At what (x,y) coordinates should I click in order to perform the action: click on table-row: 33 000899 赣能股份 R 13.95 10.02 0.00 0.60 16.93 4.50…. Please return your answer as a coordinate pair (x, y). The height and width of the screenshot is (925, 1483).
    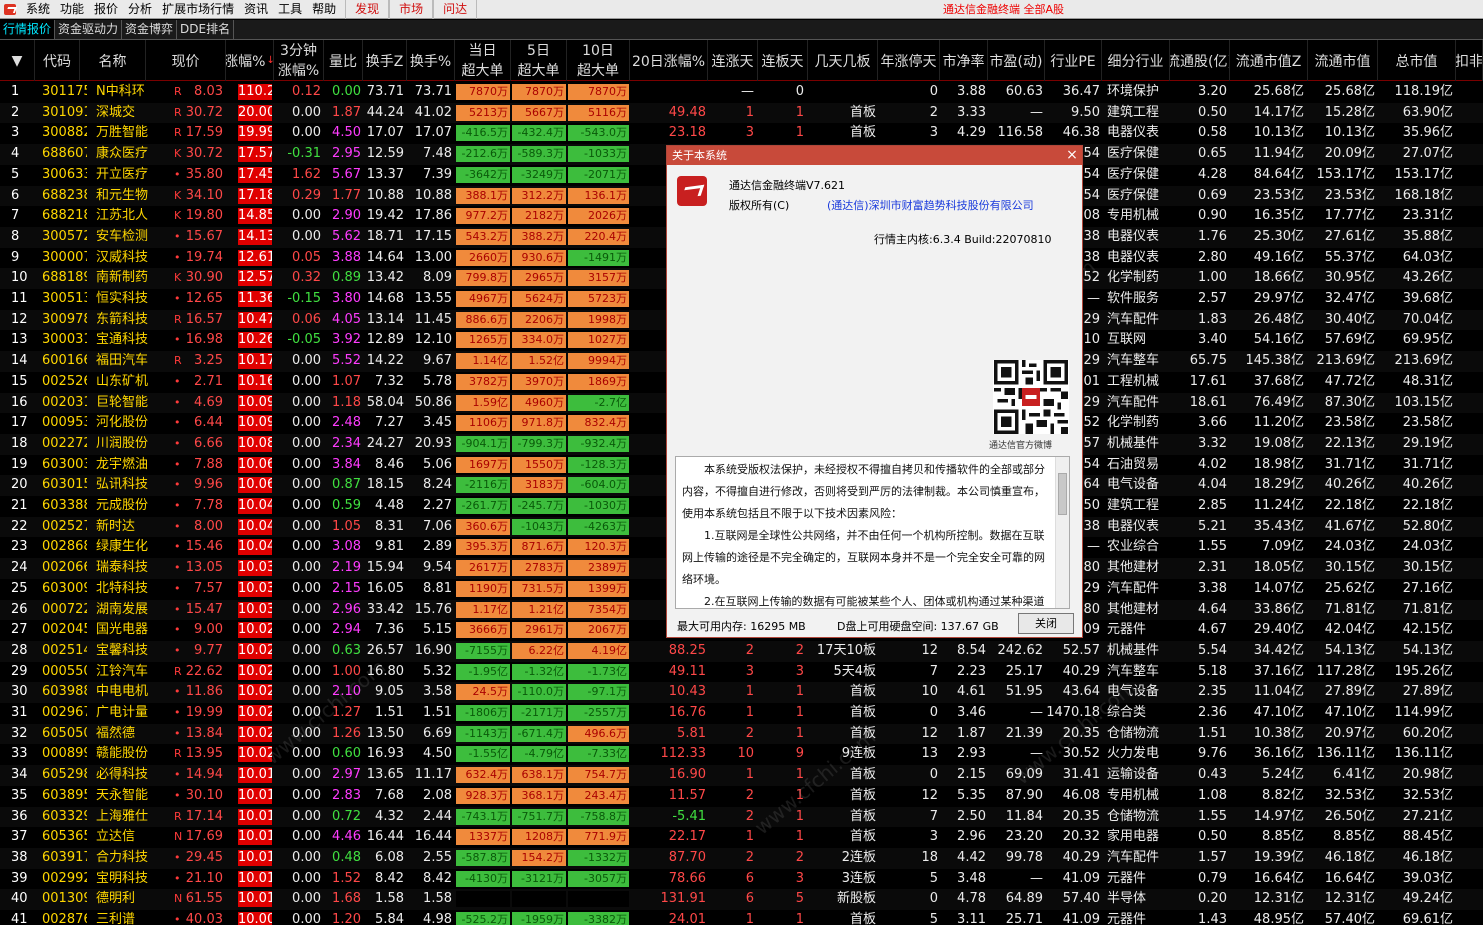
    Looking at the image, I should click on (741, 754).